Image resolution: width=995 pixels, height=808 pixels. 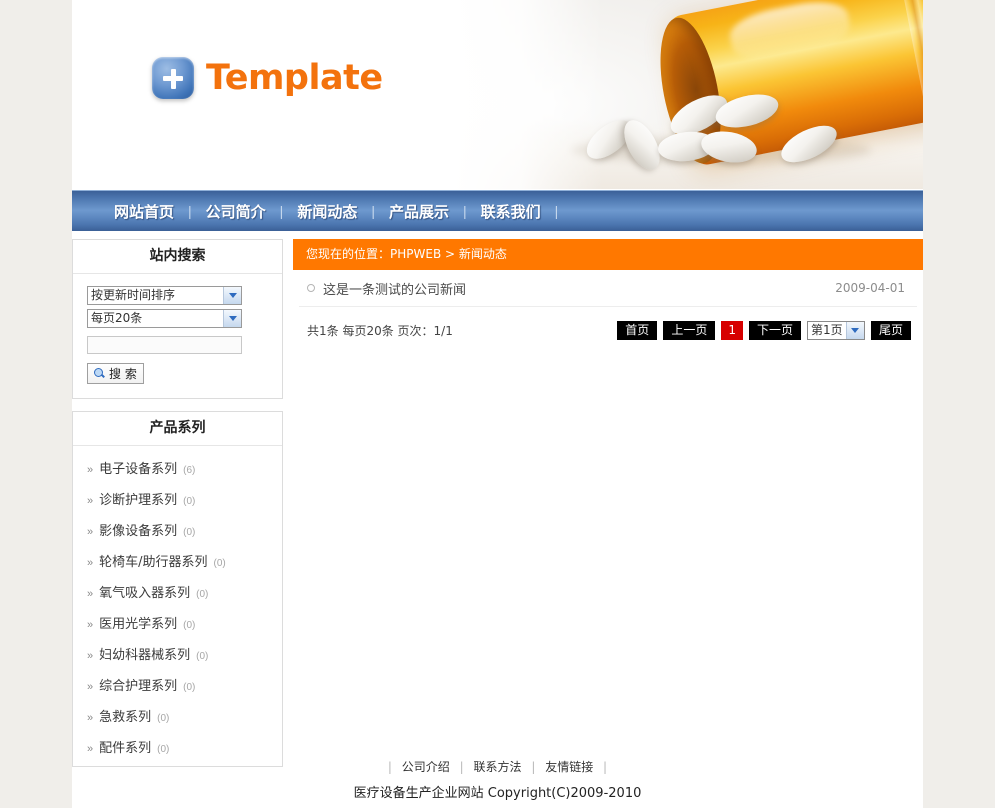 I want to click on category-name: 综合护理系列, so click(x=138, y=686).